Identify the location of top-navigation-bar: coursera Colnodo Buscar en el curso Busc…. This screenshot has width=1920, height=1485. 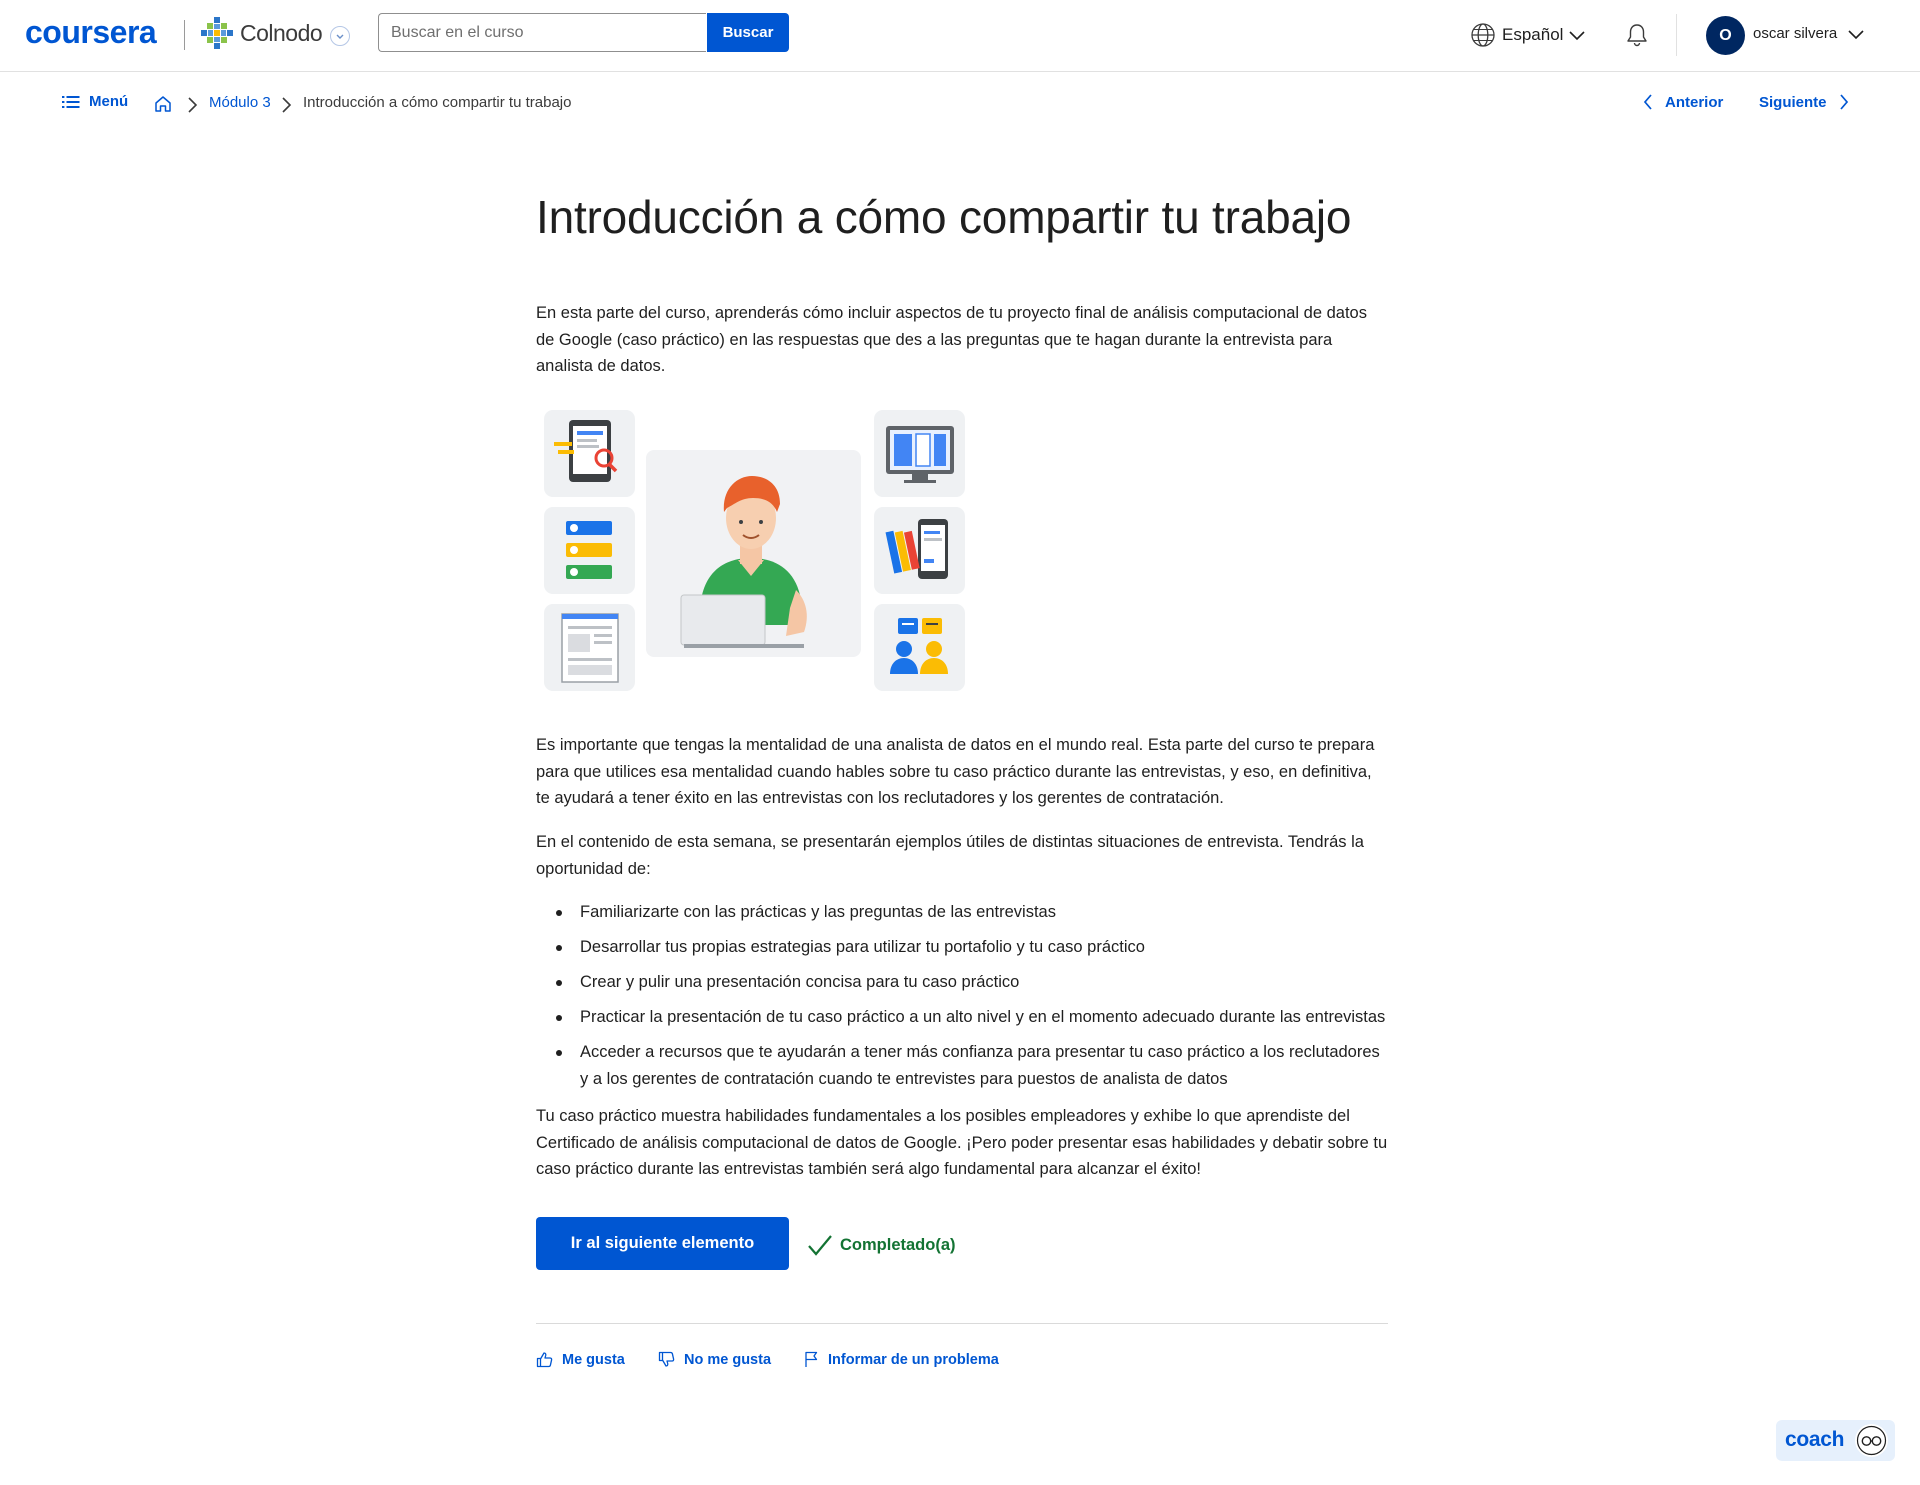
(960, 36).